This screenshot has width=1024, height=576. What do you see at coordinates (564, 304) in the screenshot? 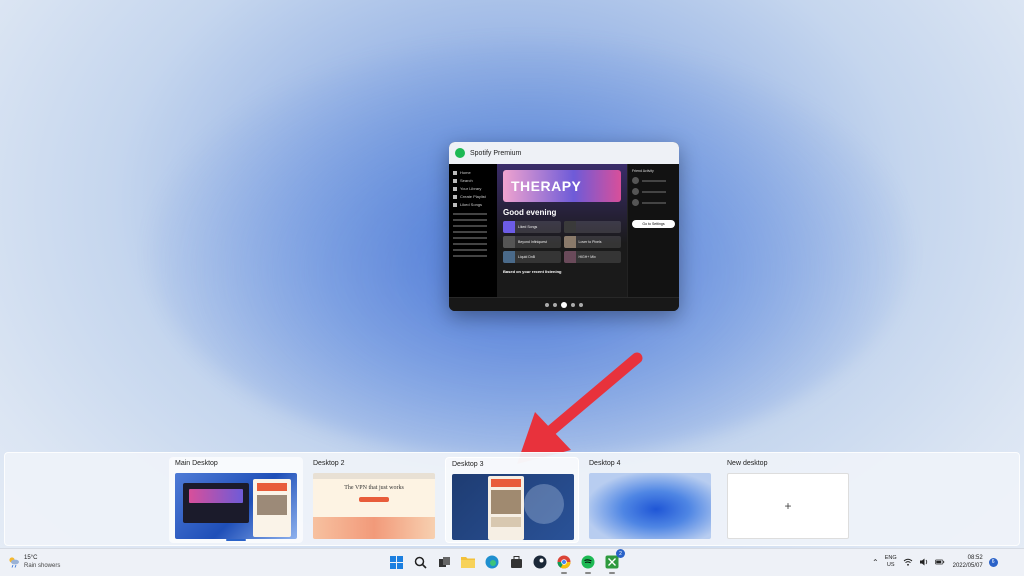
I see `play-icon` at bounding box center [564, 304].